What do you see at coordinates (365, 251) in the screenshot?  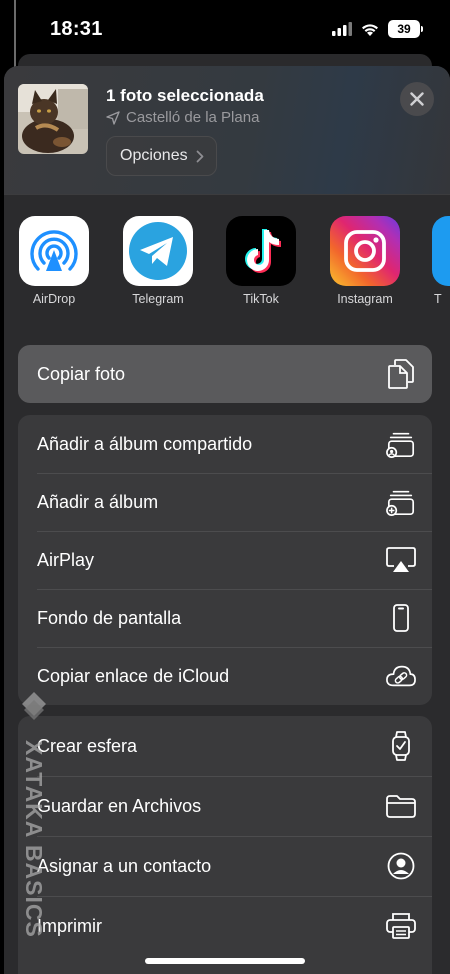 I see `instagram-icon` at bounding box center [365, 251].